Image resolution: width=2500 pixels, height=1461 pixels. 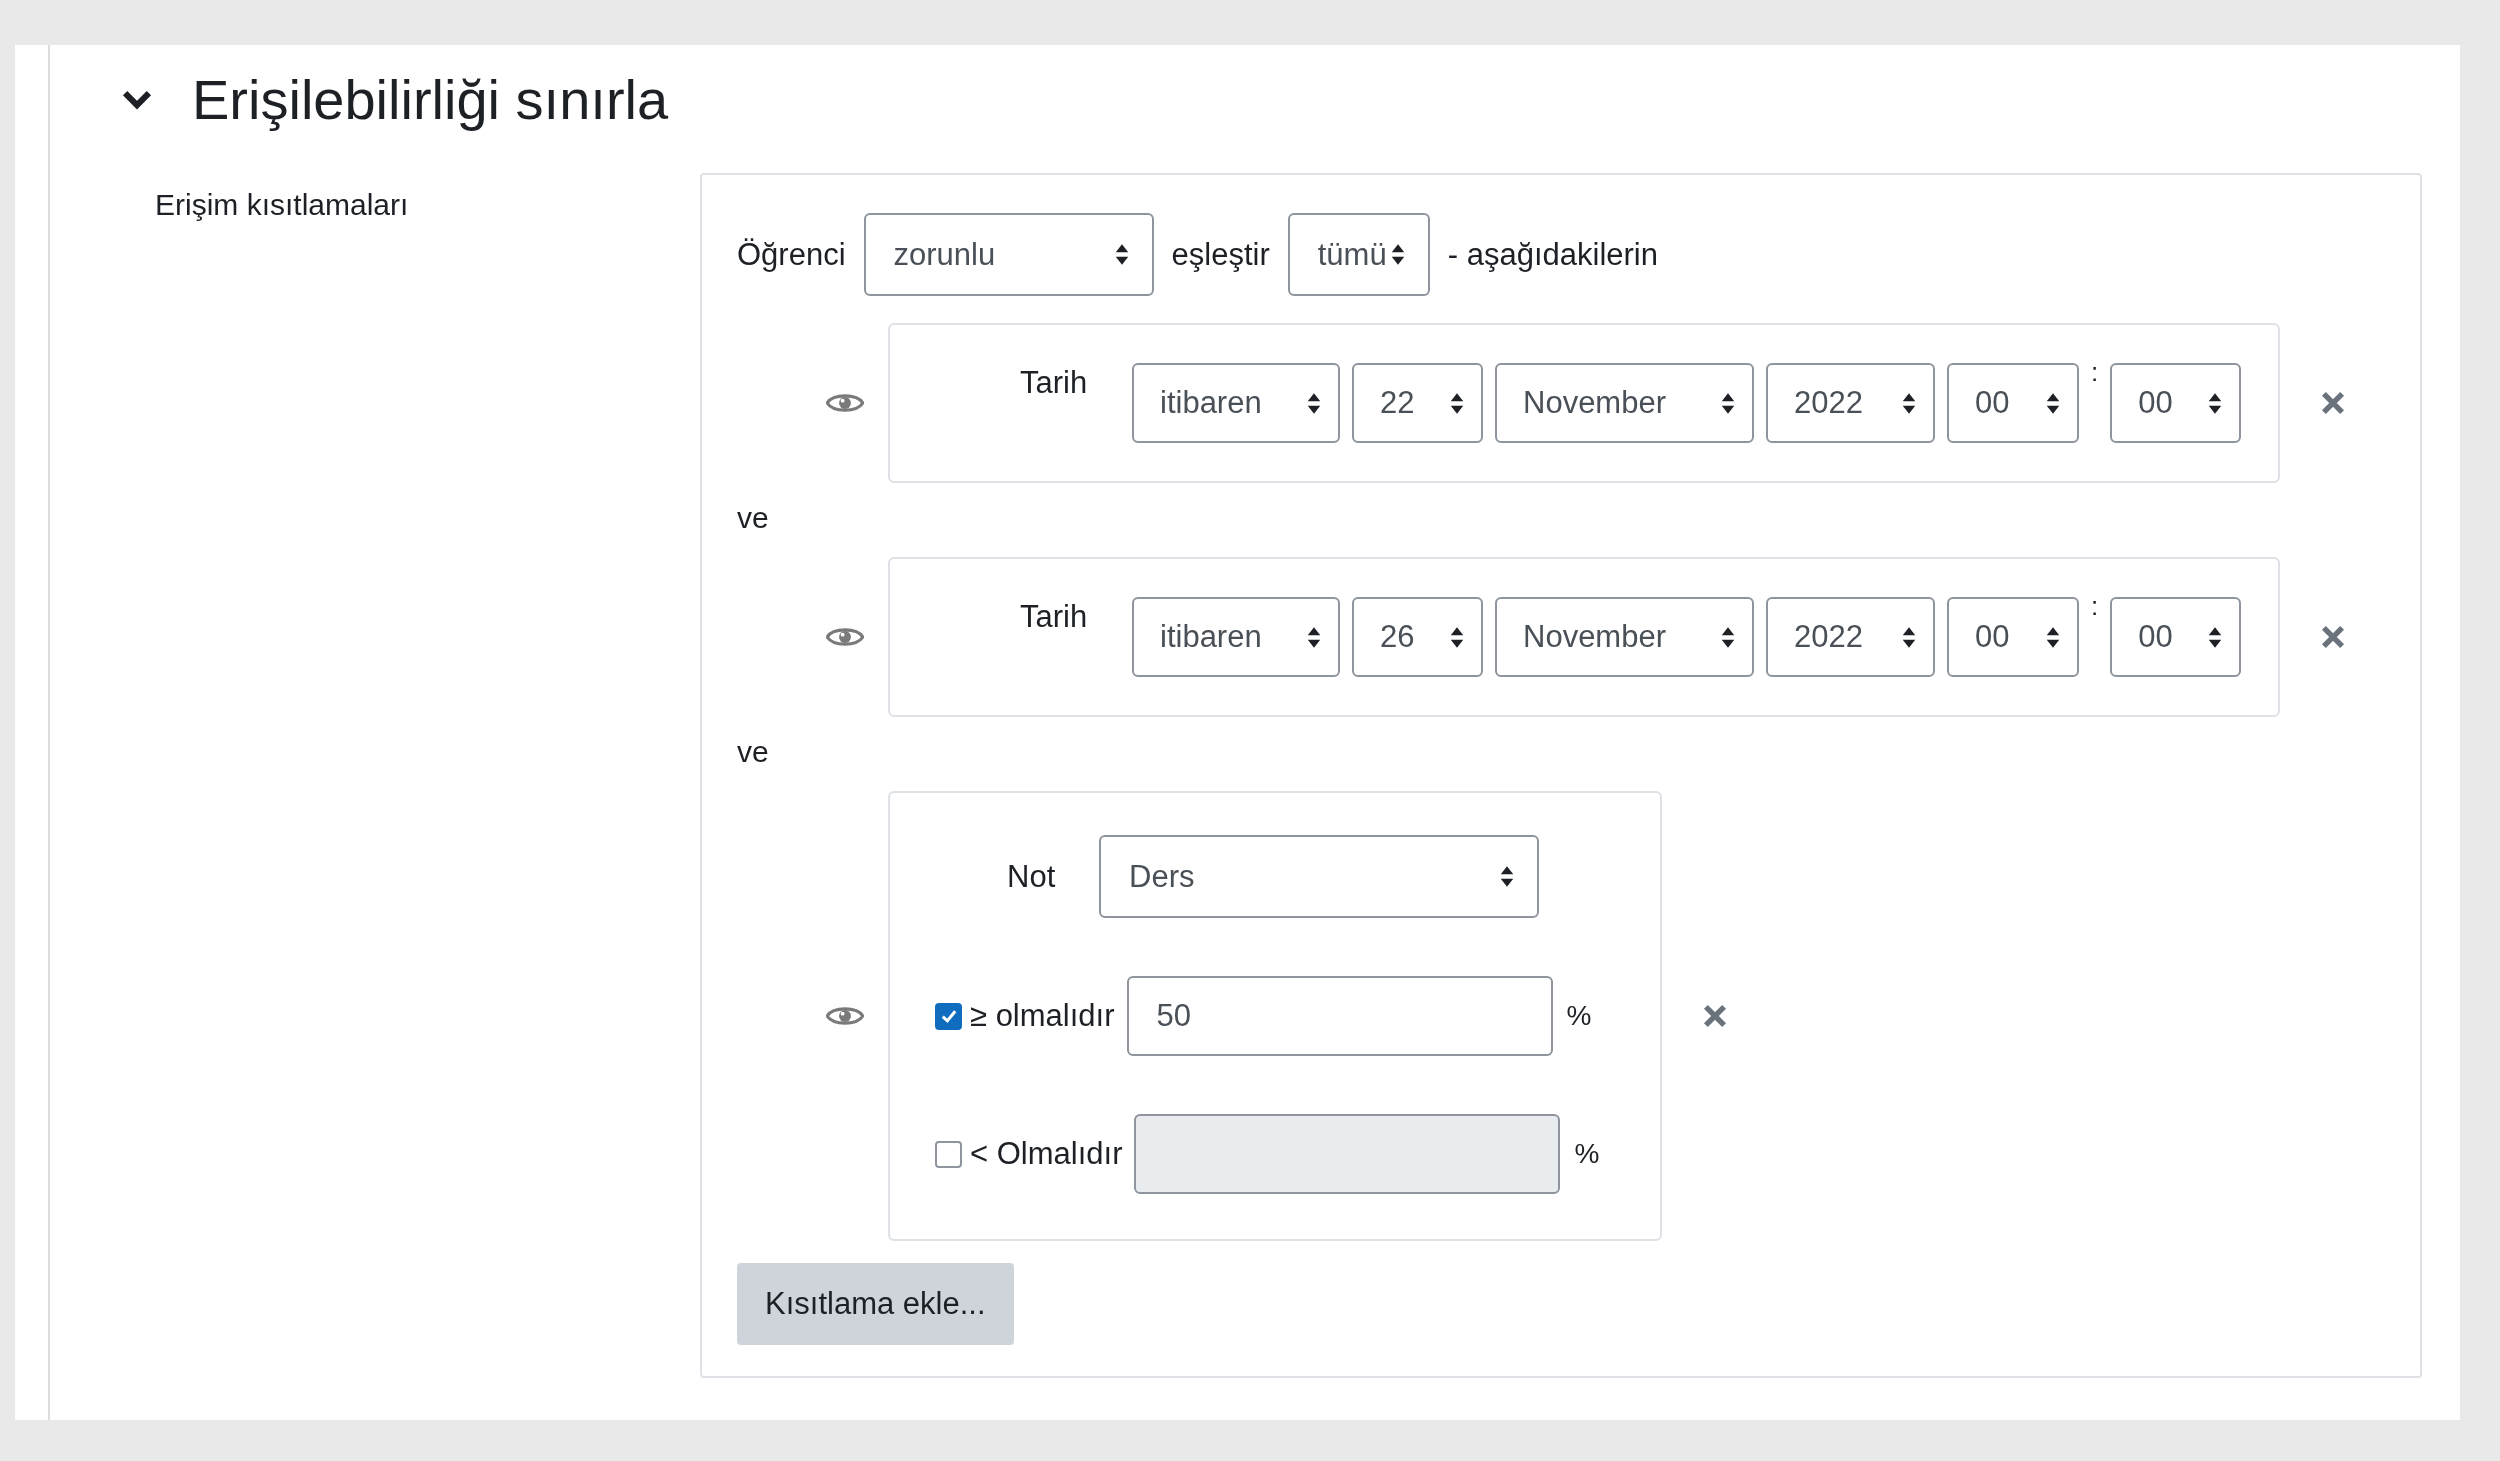 What do you see at coordinates (791, 254) in the screenshot?
I see `match-prefix-label: Öğrenci` at bounding box center [791, 254].